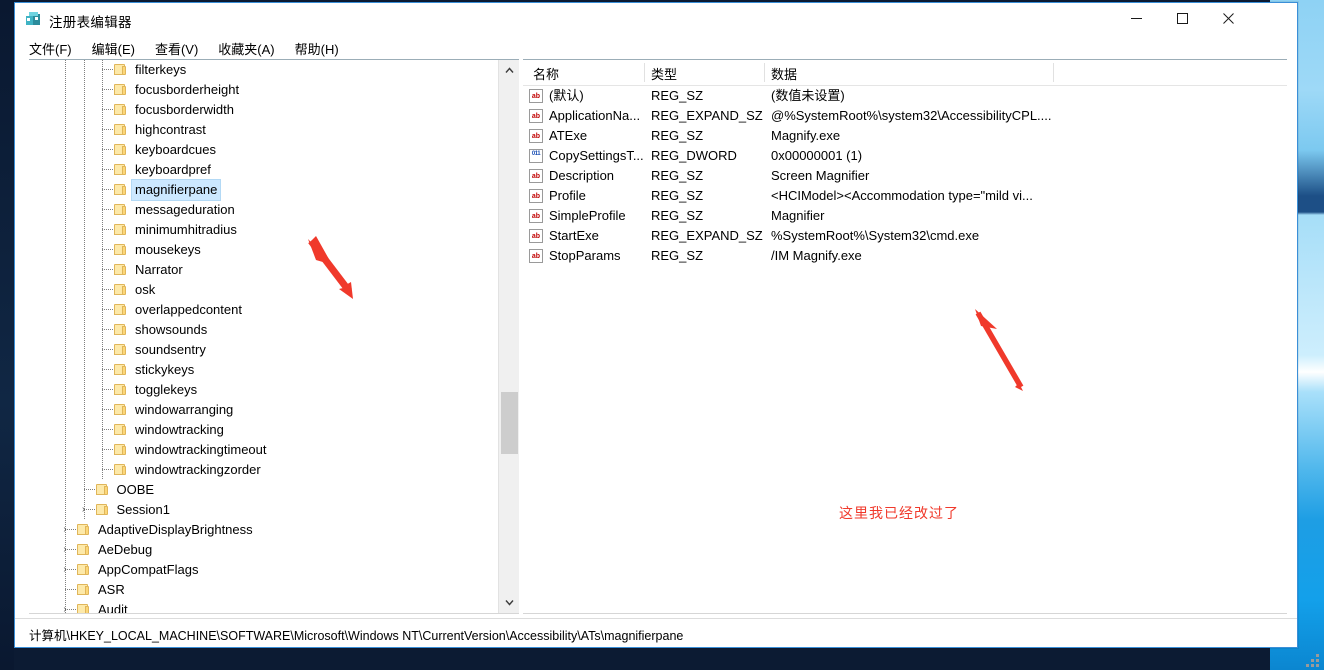 The height and width of the screenshot is (670, 1324). I want to click on column-header-data: 数据, so click(784, 73).